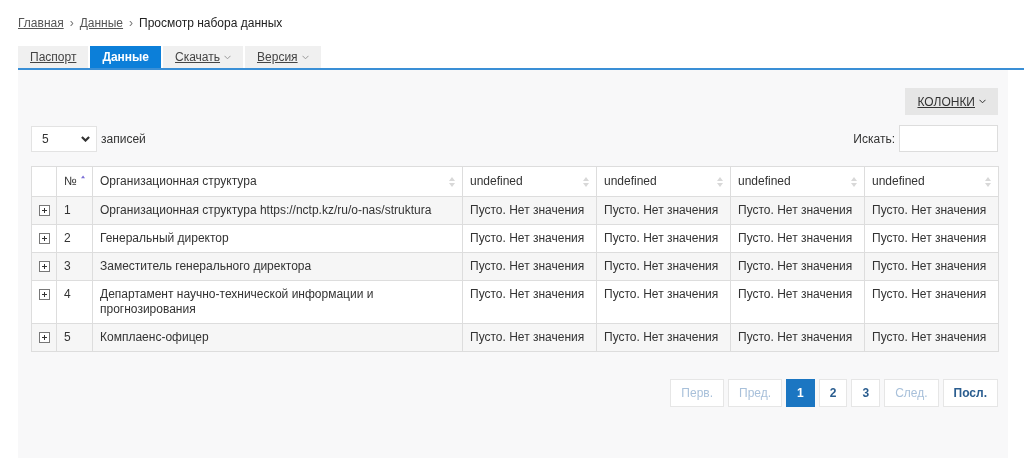 The image size is (1024, 472). I want to click on tab: Скачать, so click(203, 57).